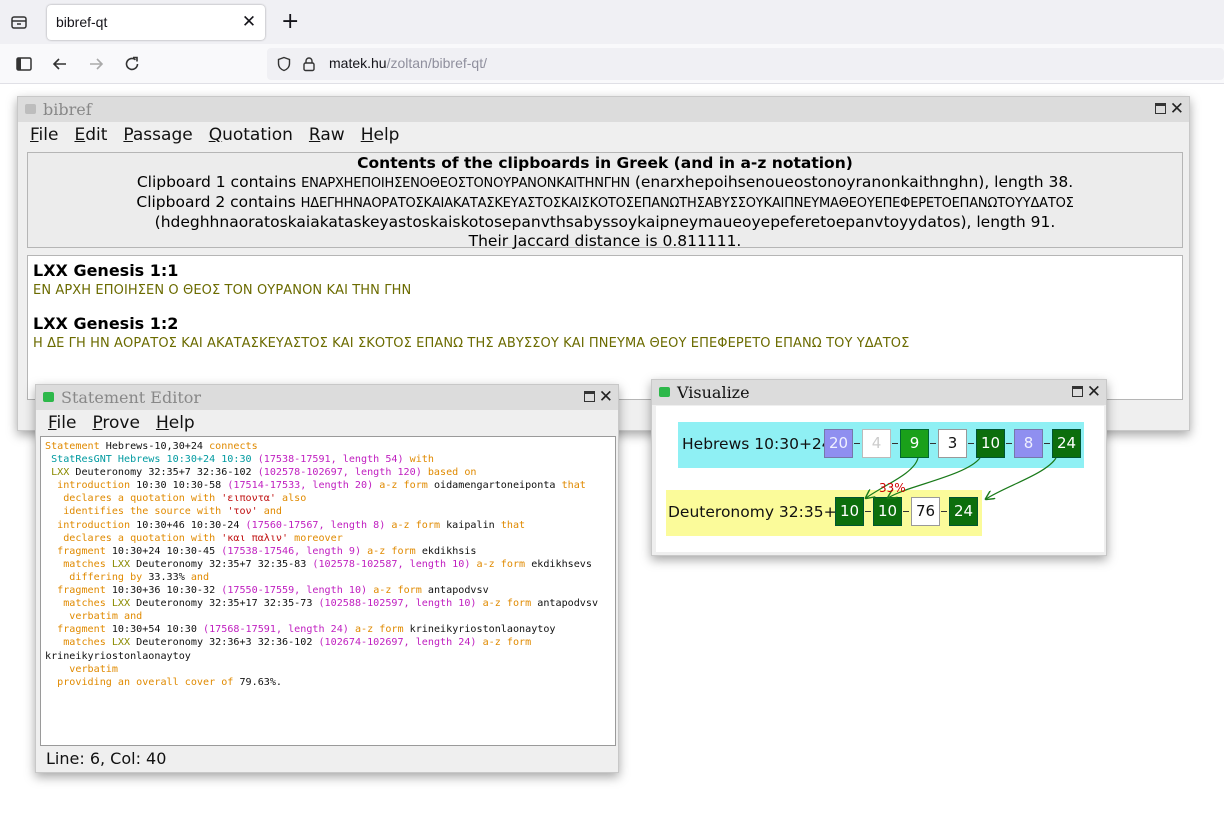 Image resolution: width=1224 pixels, height=822 pixels. Describe the element at coordinates (60, 64) in the screenshot. I see `back-arrow-icon` at that location.